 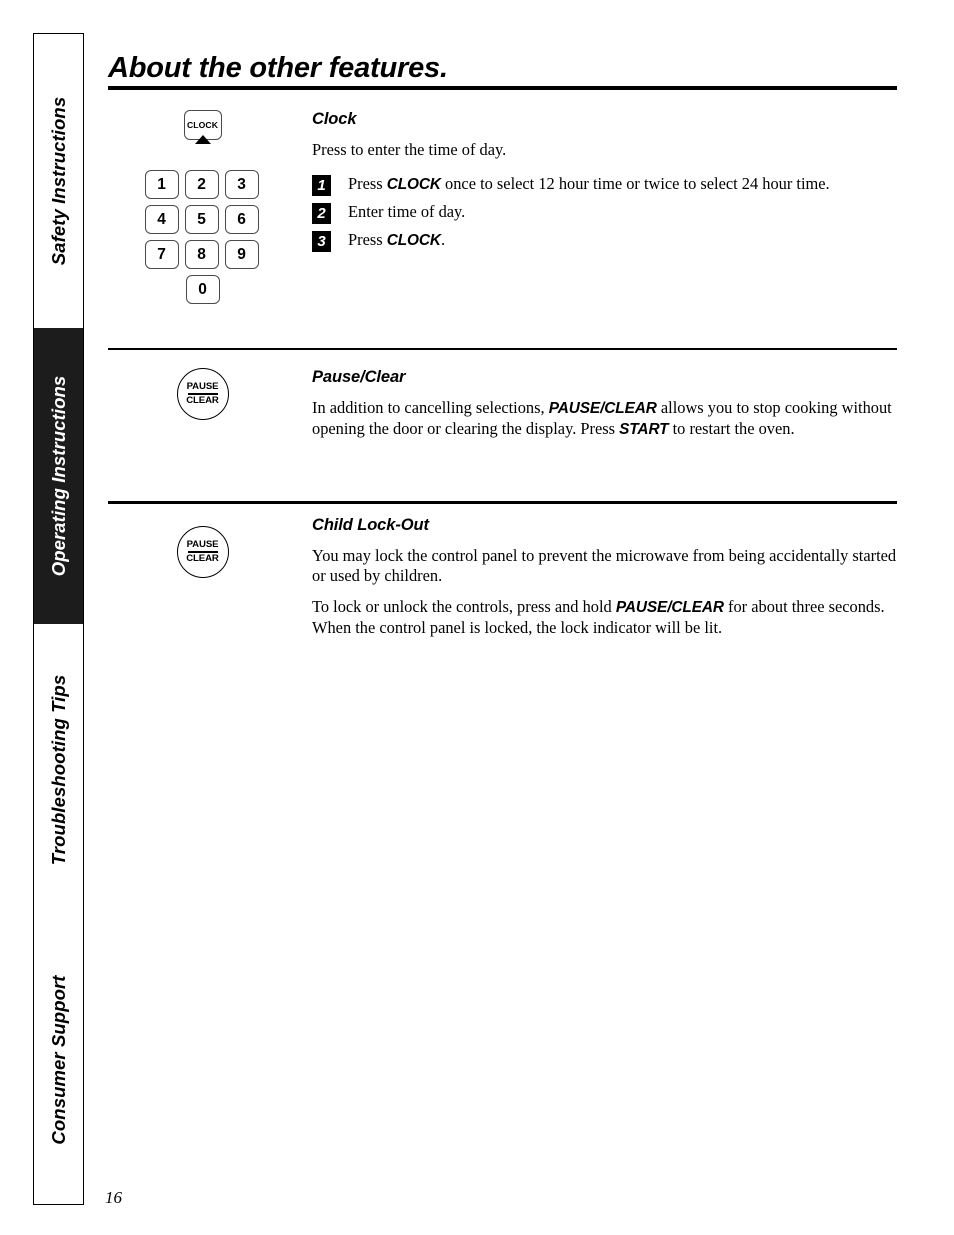 I want to click on step-number-badge: 1, so click(x=321, y=185).